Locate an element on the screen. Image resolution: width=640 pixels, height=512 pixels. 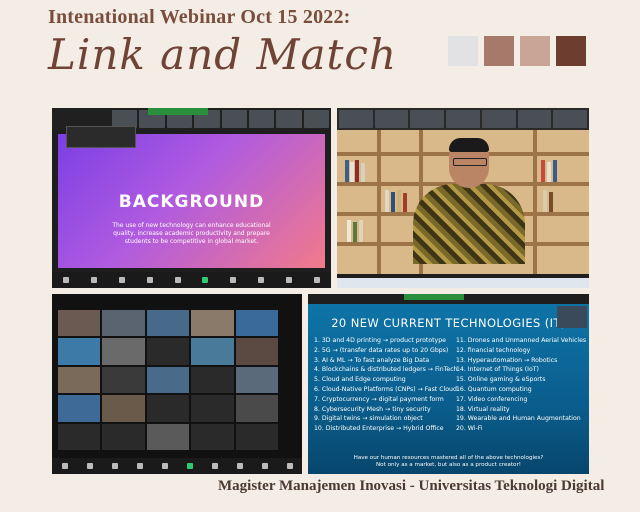
list-item: 7. Cryptocurrency → digital payment form is located at coordinates (379, 399).